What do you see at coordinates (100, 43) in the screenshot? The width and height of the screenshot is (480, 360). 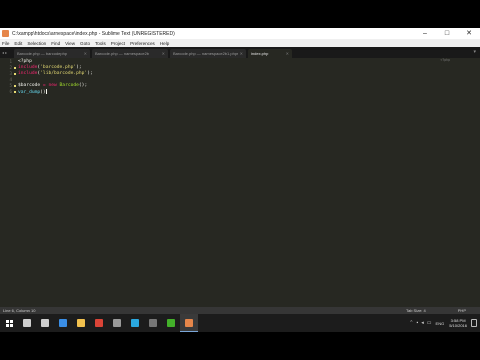 I see `menu-tools: Tools` at bounding box center [100, 43].